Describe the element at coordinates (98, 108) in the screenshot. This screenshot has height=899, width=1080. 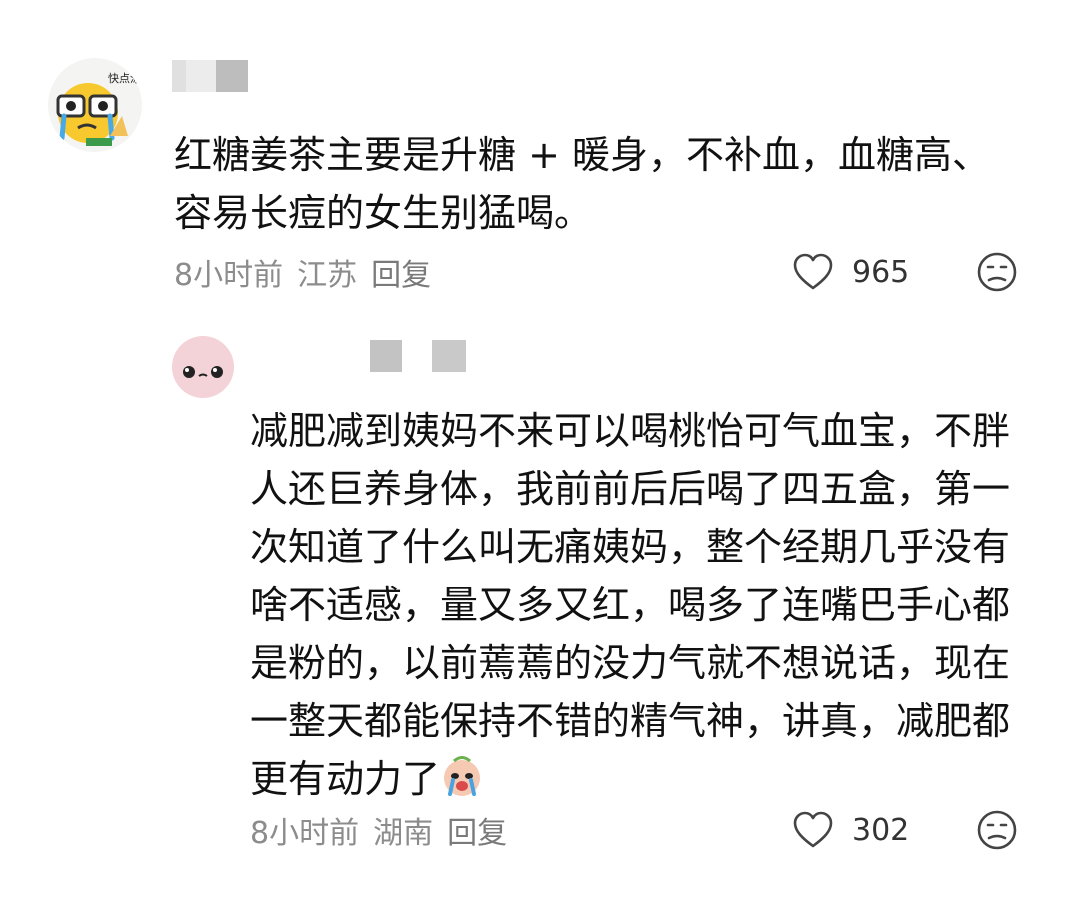
I see `crying-emoji-avatar-icon: 快点涂` at that location.